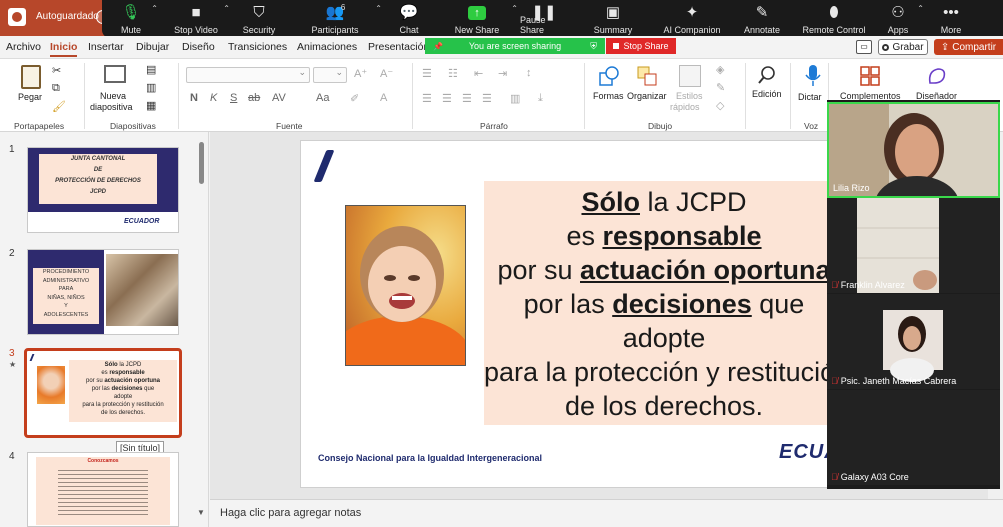 The width and height of the screenshot is (1003, 527). What do you see at coordinates (689, 96) in the screenshot?
I see `quick-styles-label: Estilos` at bounding box center [689, 96].